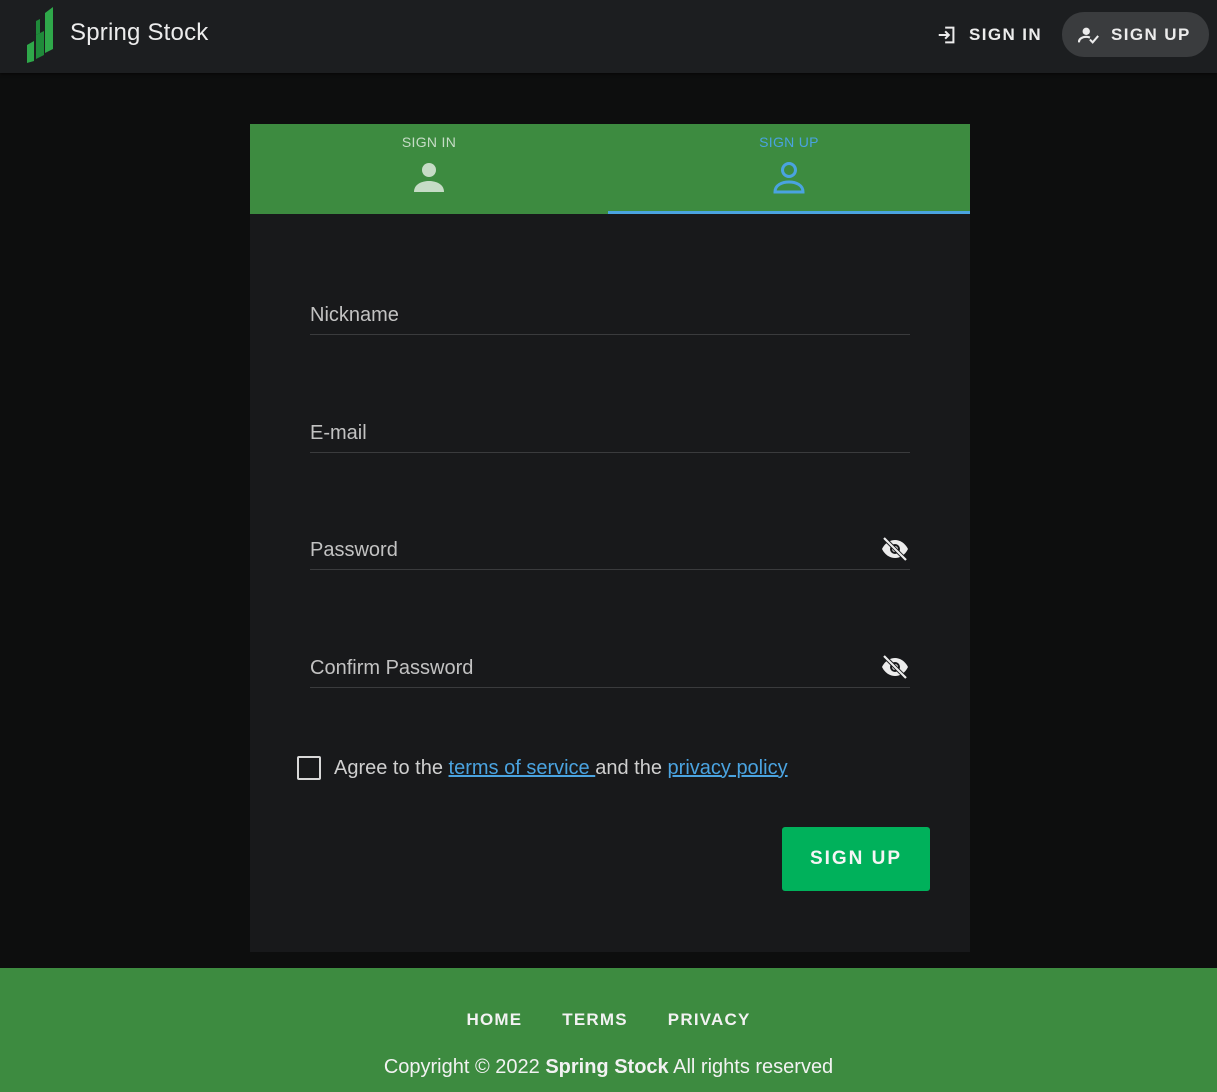  Describe the element at coordinates (728, 768) in the screenshot. I see `privacy-policy-link: privacy policy` at that location.